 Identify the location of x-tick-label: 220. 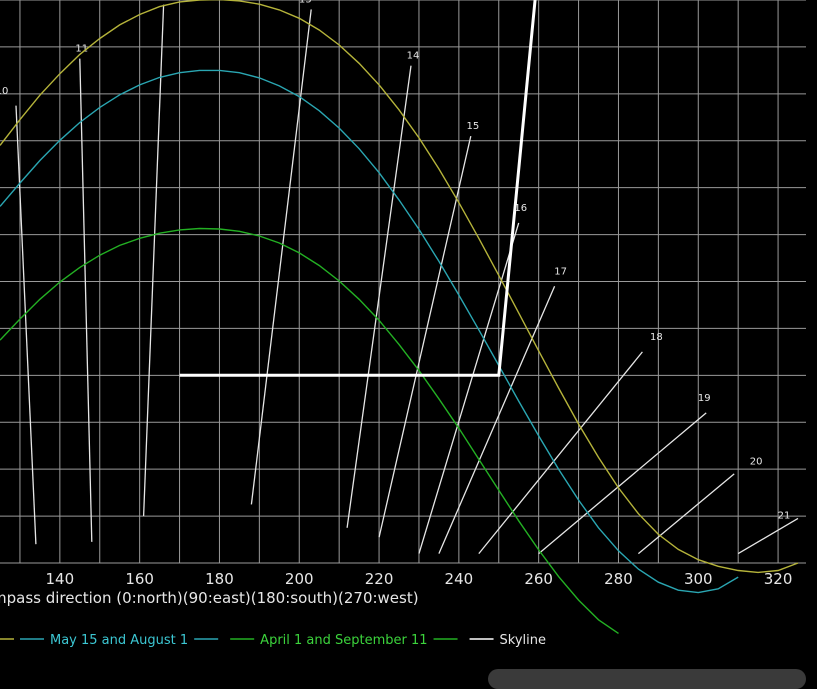
(379, 579).